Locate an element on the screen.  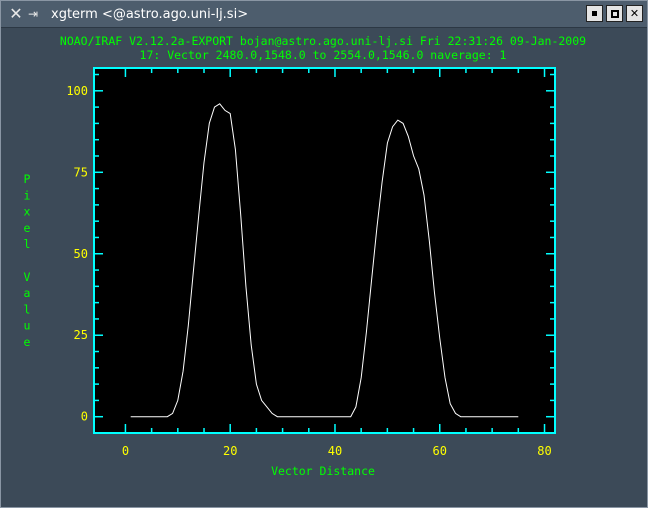
x-tick-label: 0 is located at coordinates (125, 451).